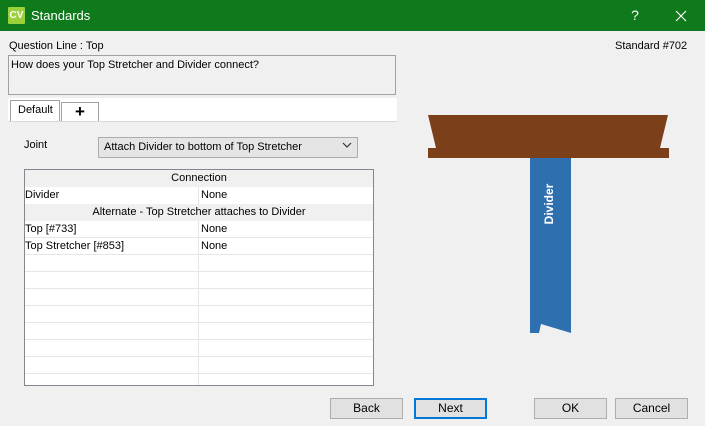  What do you see at coordinates (548, 131) in the screenshot?
I see `top-stretcher-shape` at bounding box center [548, 131].